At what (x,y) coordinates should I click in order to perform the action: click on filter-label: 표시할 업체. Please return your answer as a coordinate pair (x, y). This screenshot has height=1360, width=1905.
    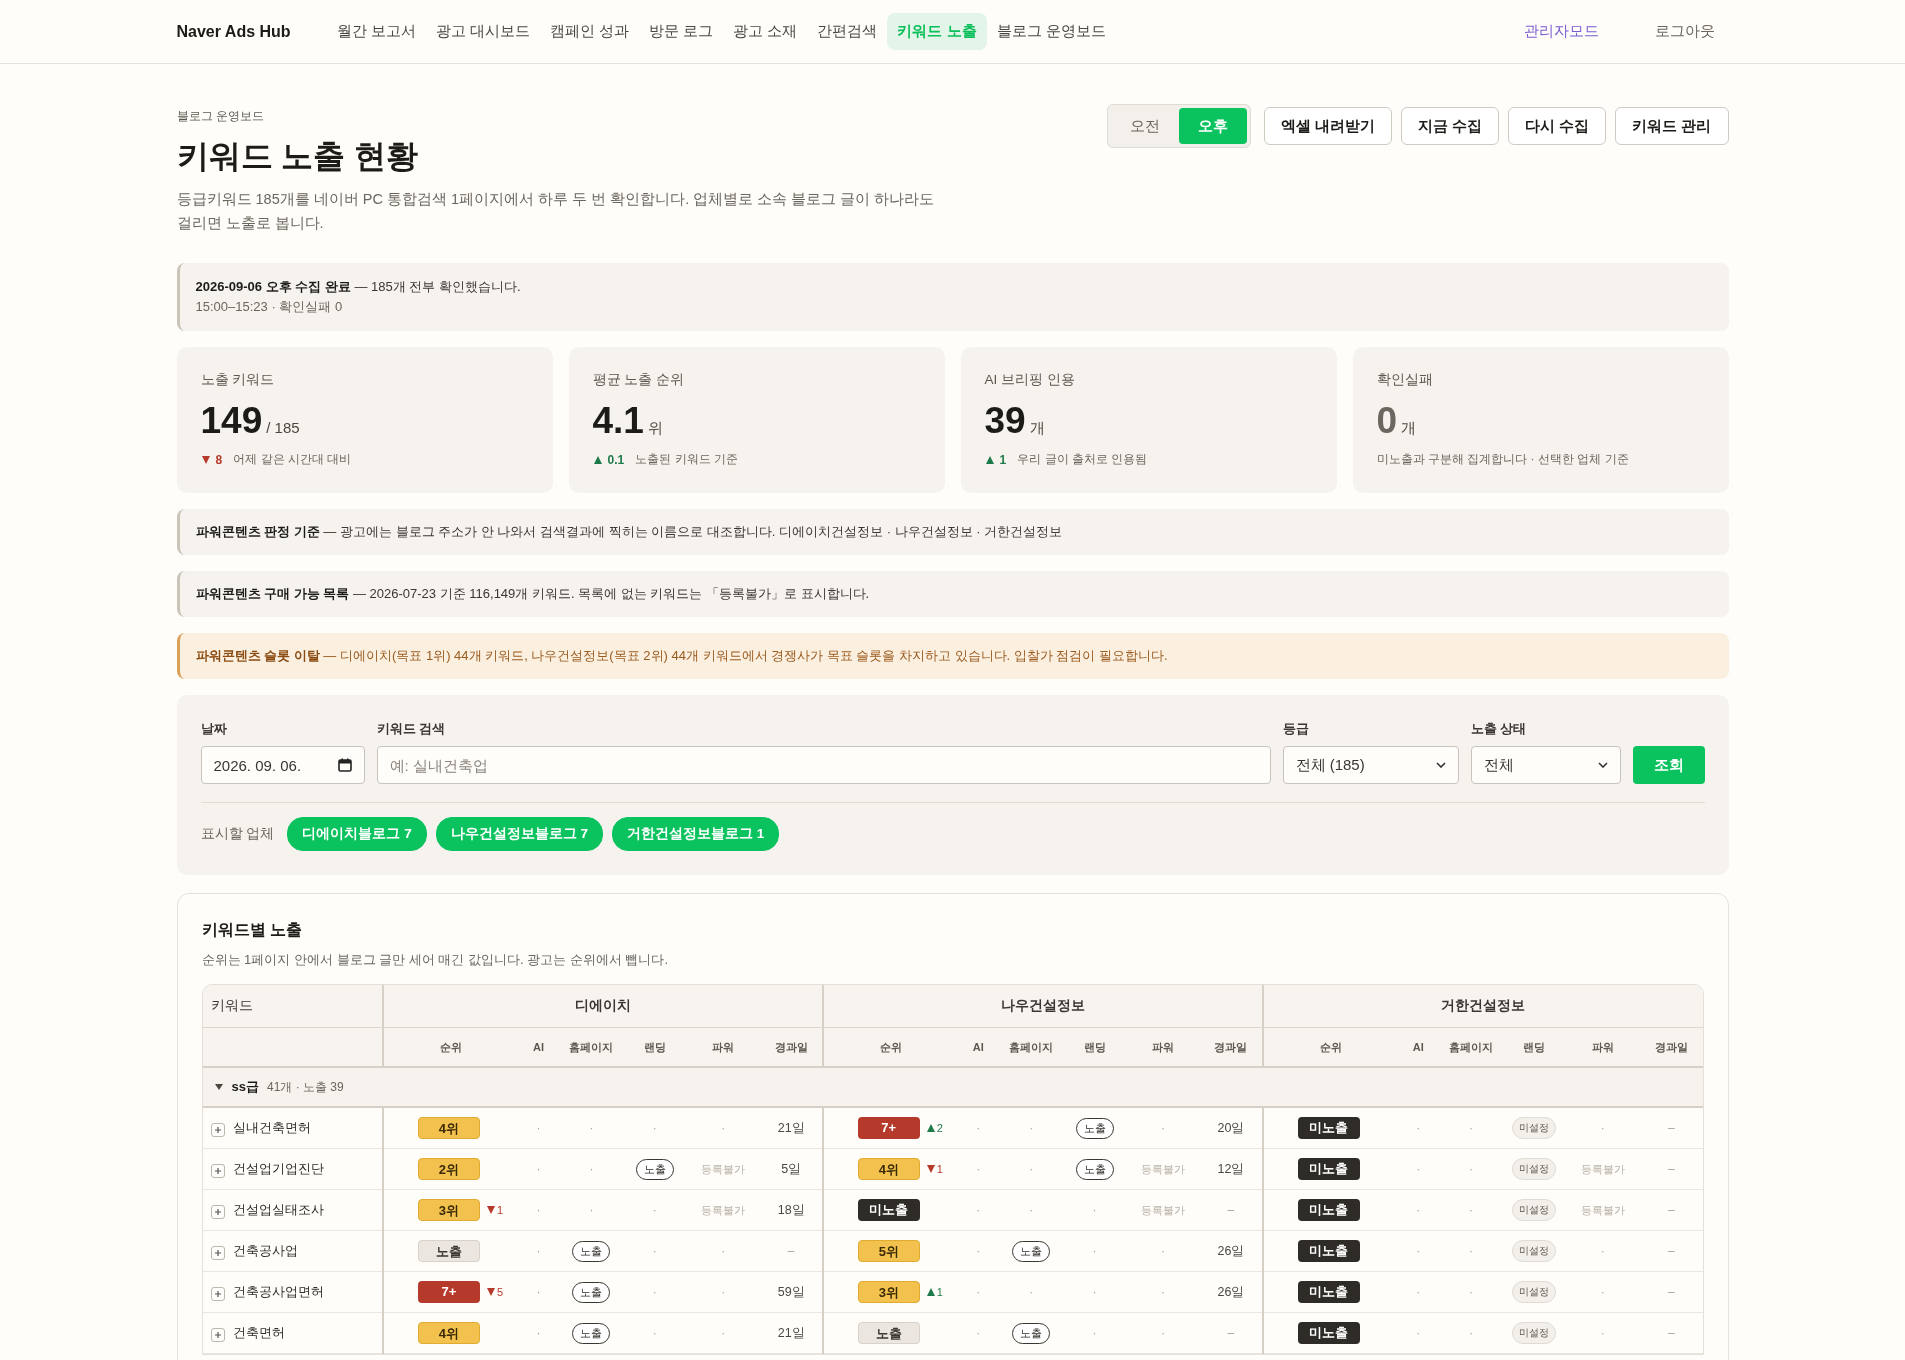
    Looking at the image, I should click on (237, 834).